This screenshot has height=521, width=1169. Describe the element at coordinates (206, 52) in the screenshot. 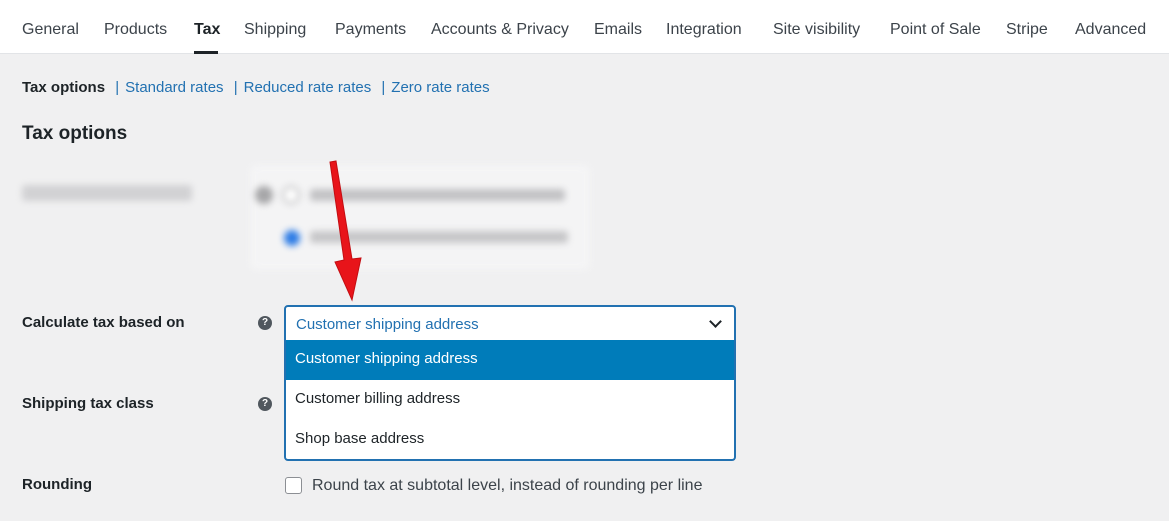

I see `active-tab-indicator` at that location.